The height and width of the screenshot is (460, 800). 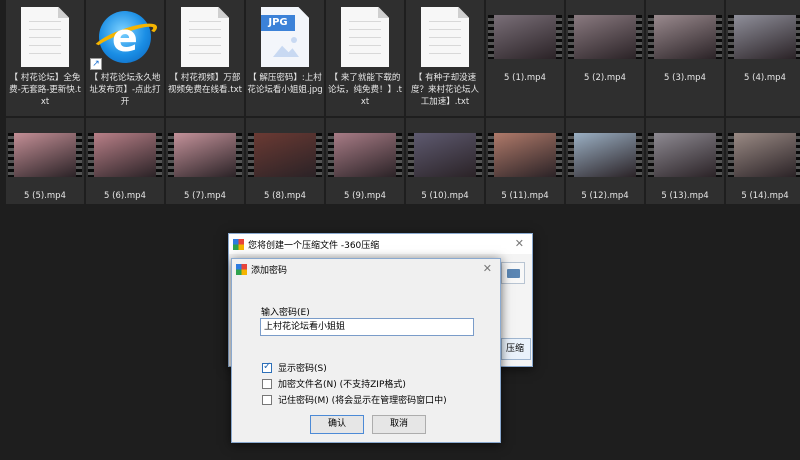 What do you see at coordinates (362, 401) in the screenshot?
I see `remember-password-label: 记住密码(M) (将会显示在管理密码窗口中)` at bounding box center [362, 401].